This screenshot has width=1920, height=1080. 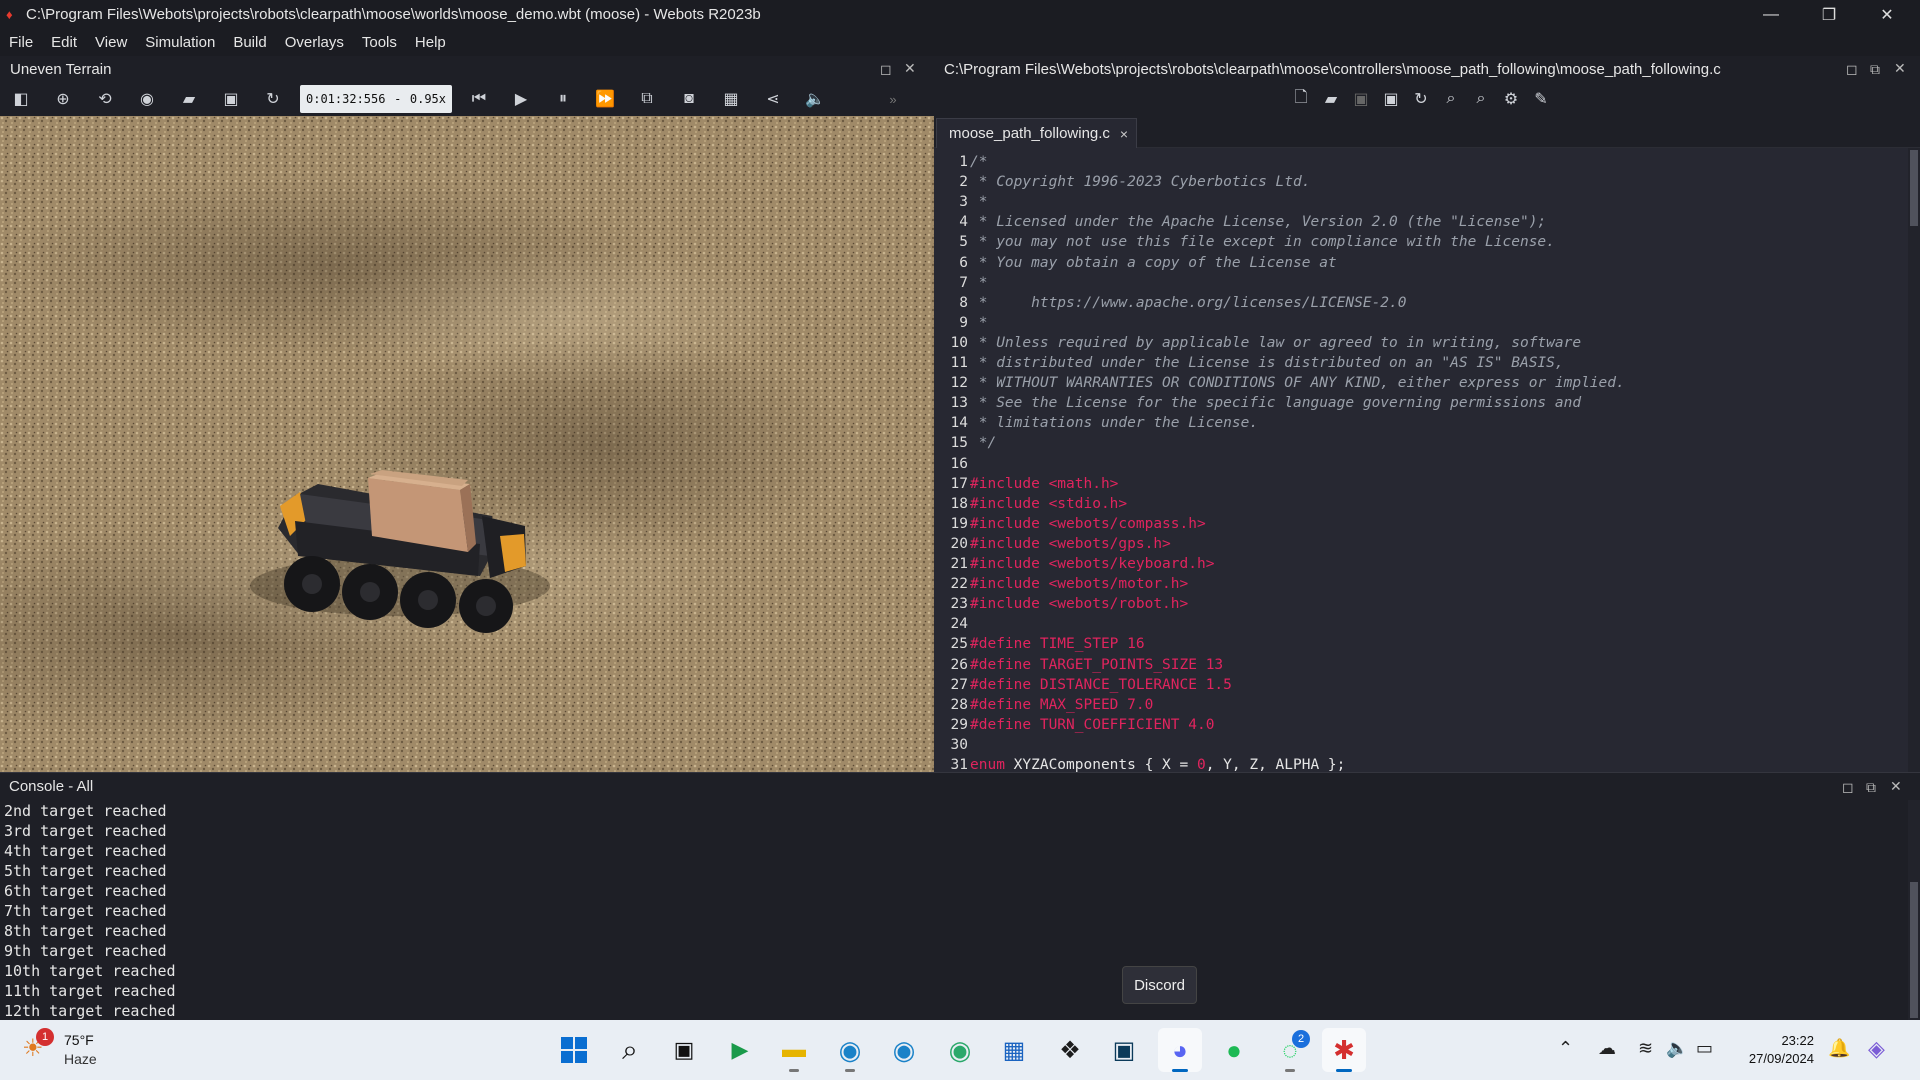 What do you see at coordinates (1421, 99) in the screenshot?
I see `revert-icon: ↻` at bounding box center [1421, 99].